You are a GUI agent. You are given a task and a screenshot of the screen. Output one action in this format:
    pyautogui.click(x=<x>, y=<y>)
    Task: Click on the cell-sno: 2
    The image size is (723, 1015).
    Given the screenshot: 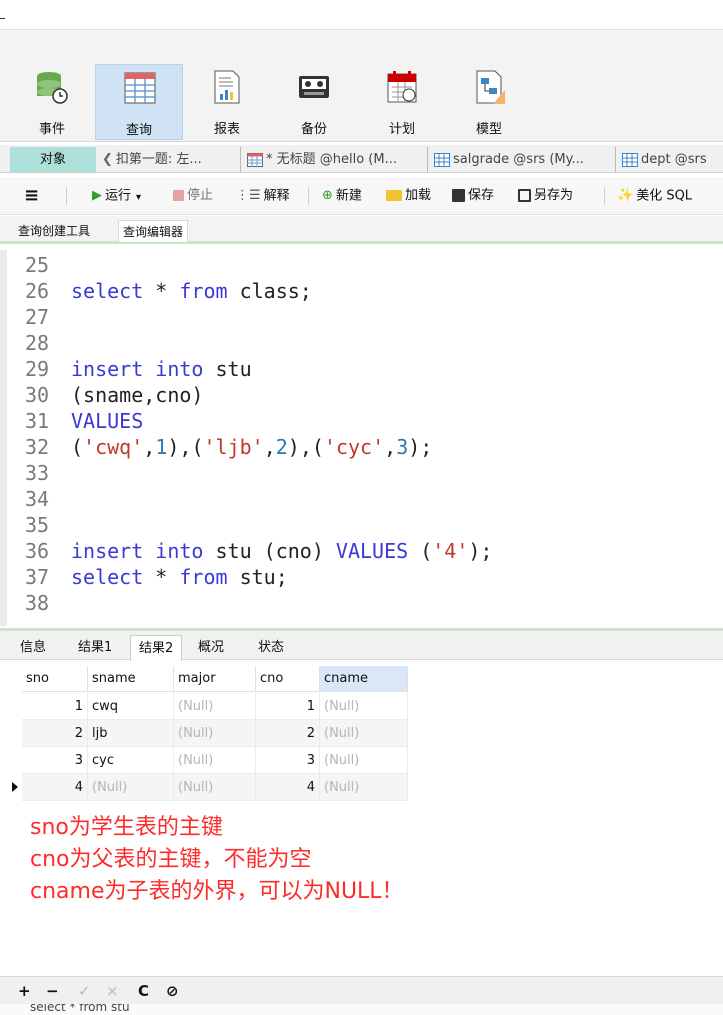 What is the action you would take?
    pyautogui.click(x=55, y=733)
    